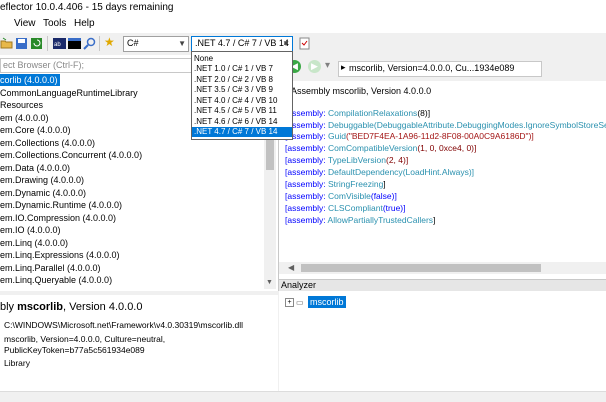 The width and height of the screenshot is (606, 402). I want to click on tree-item: em.Data (4.0.0.0), so click(35, 168).